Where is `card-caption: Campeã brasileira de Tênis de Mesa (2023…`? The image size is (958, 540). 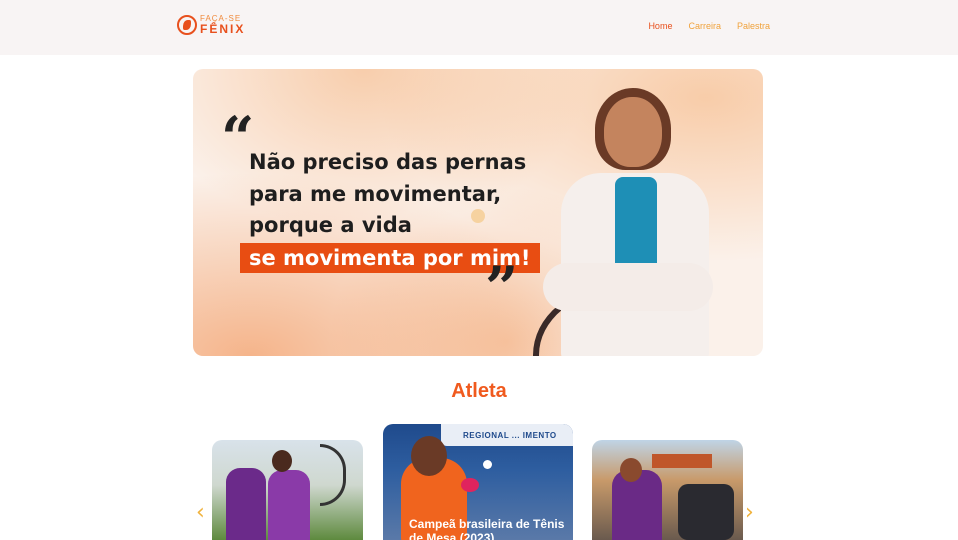
card-caption: Campeã brasileira de Tênis de Mesa (2023… is located at coordinates (487, 528).